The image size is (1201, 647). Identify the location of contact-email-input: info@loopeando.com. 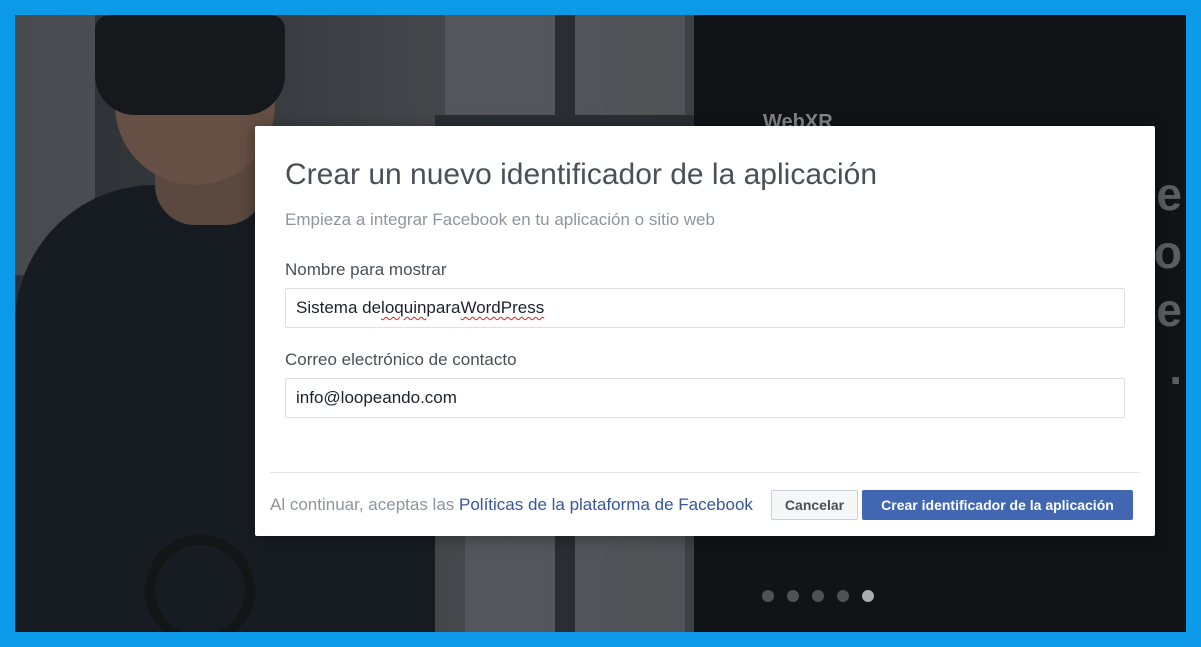
(705, 398).